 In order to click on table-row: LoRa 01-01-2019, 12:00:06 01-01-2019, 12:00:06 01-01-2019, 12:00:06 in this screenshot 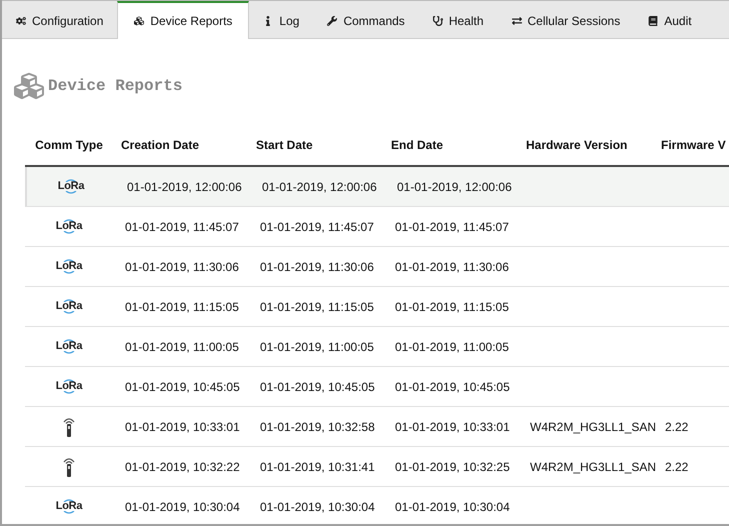, I will do `click(377, 187)`.